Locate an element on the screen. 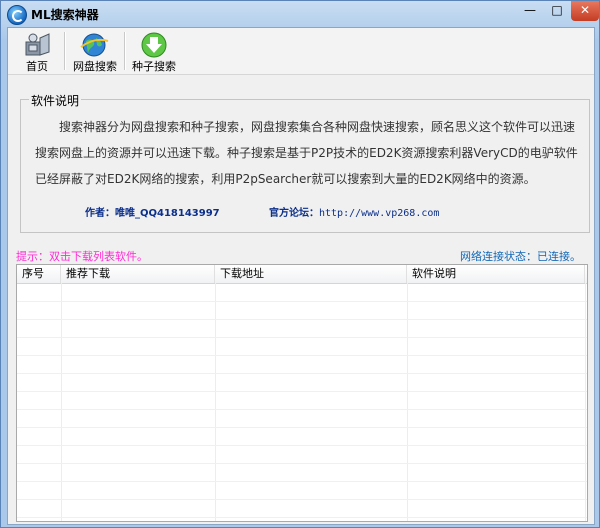  column-download-url: 下载地址 is located at coordinates (311, 274).